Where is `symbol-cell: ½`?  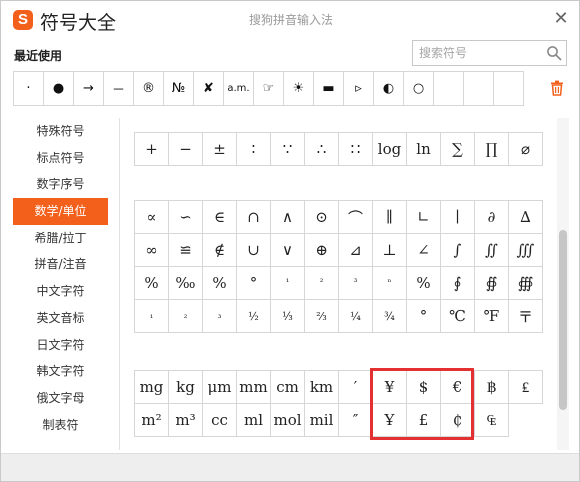 symbol-cell: ½ is located at coordinates (253, 316).